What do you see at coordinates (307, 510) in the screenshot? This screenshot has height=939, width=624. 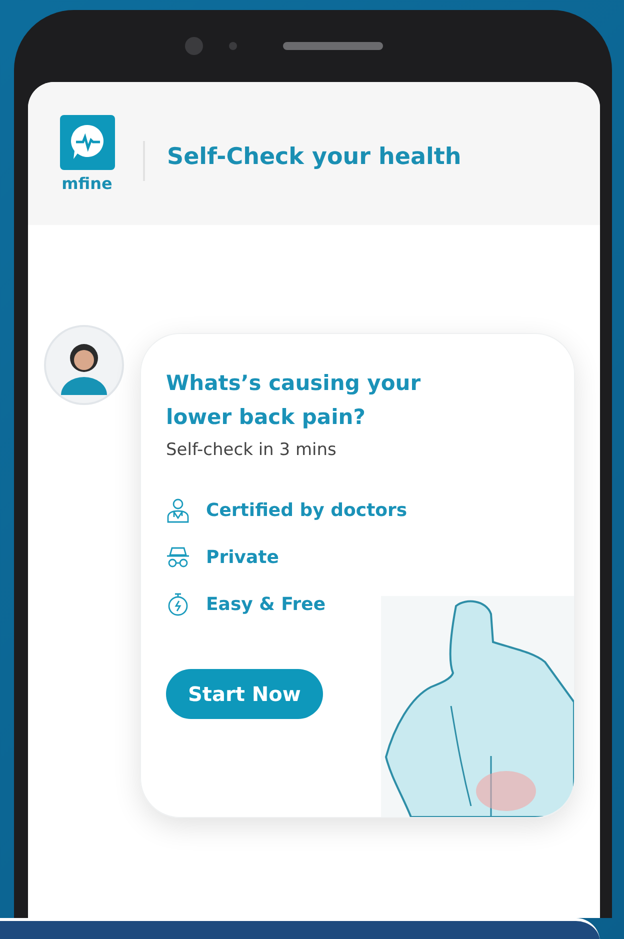 I see `feature-label: Certified by doctors` at bounding box center [307, 510].